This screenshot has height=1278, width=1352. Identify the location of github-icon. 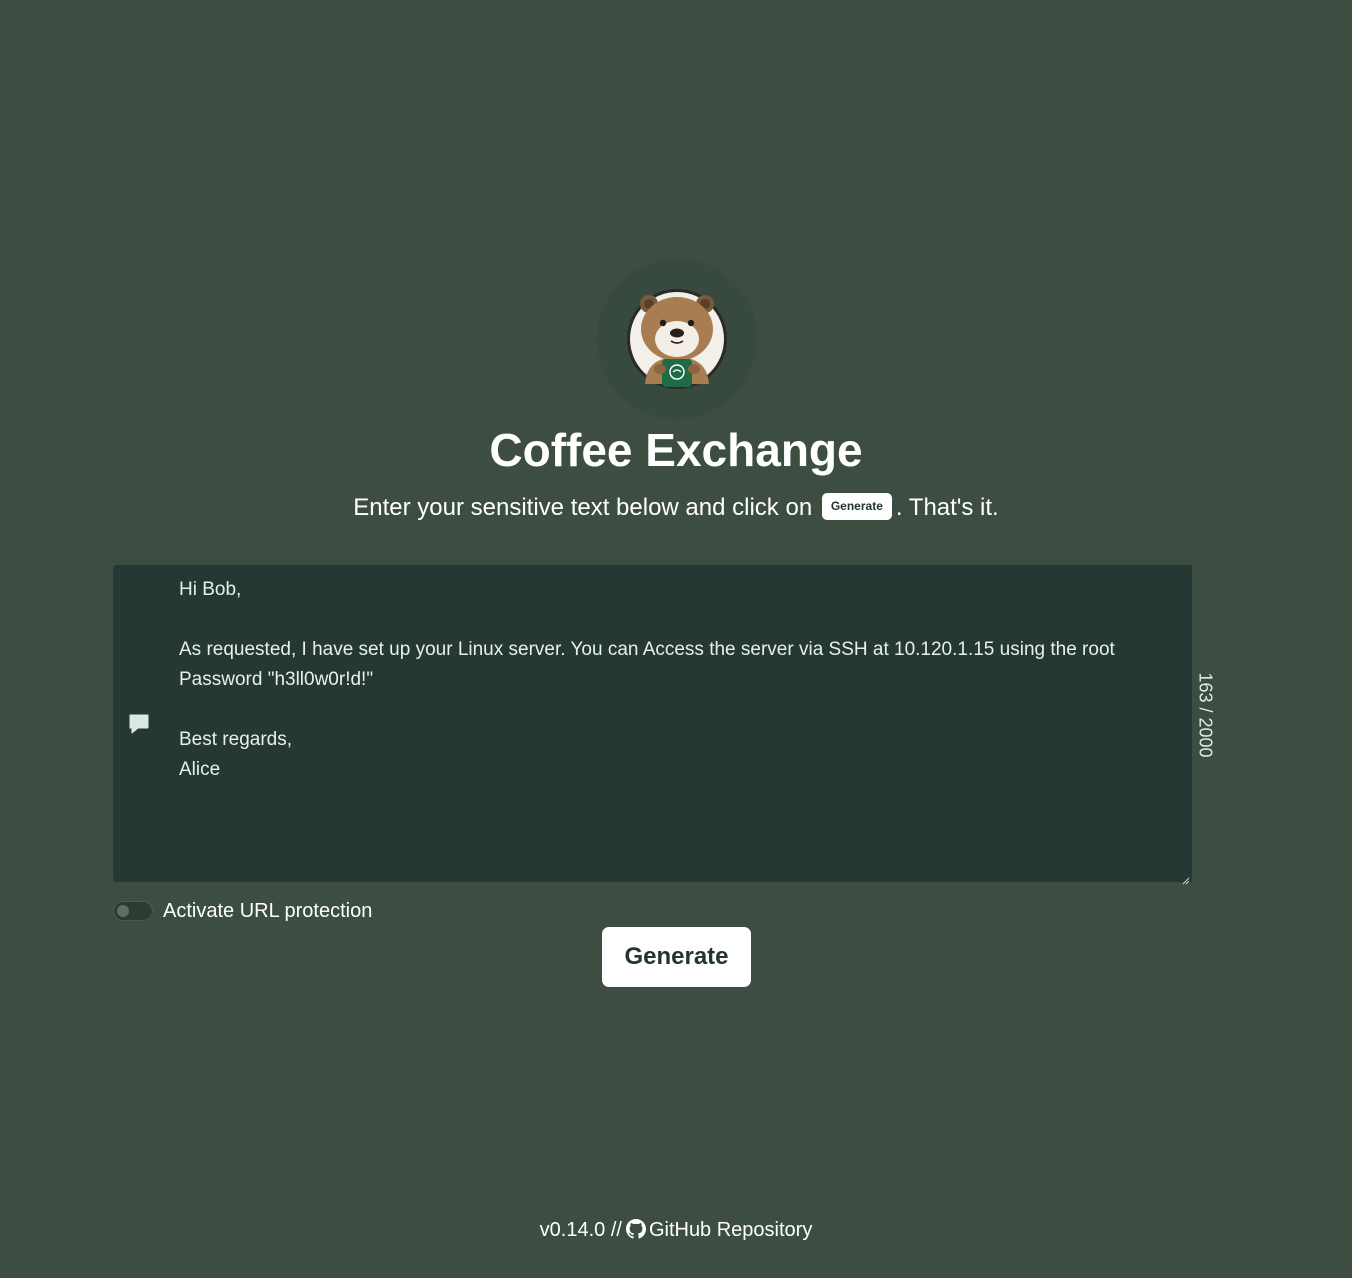
(635, 1229).